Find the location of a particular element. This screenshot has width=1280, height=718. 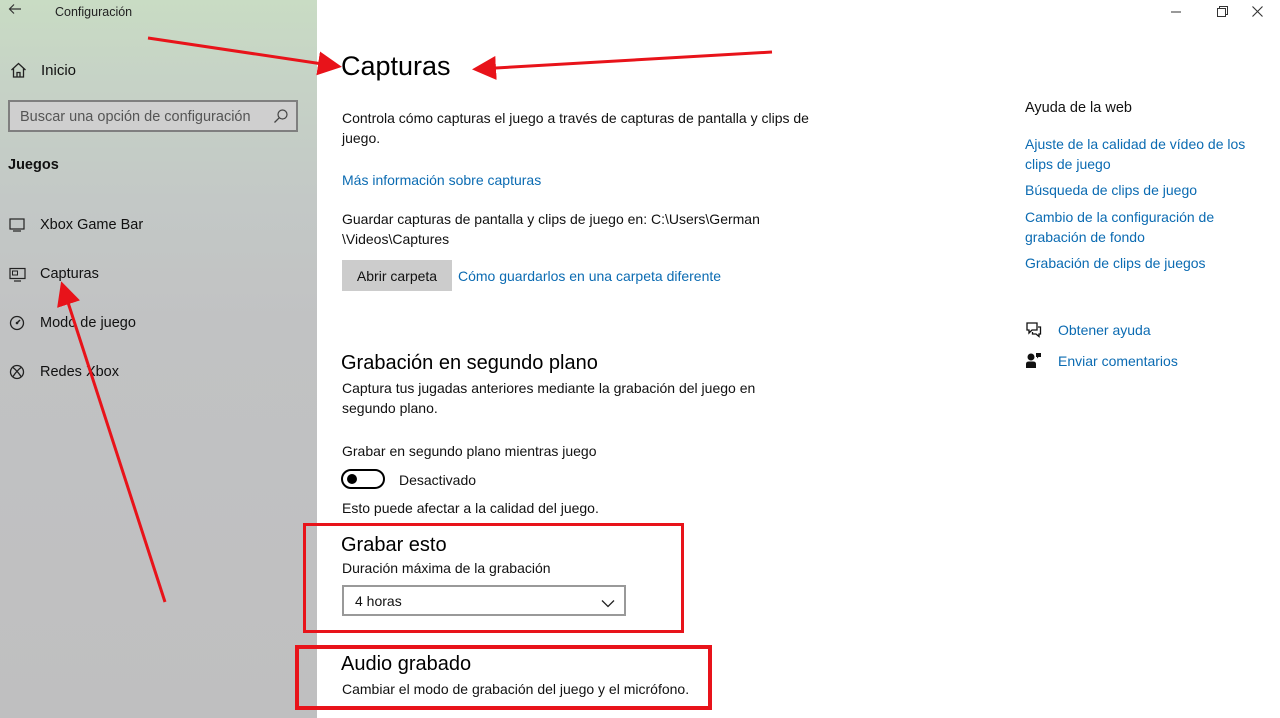

search-box is located at coordinates (153, 116).